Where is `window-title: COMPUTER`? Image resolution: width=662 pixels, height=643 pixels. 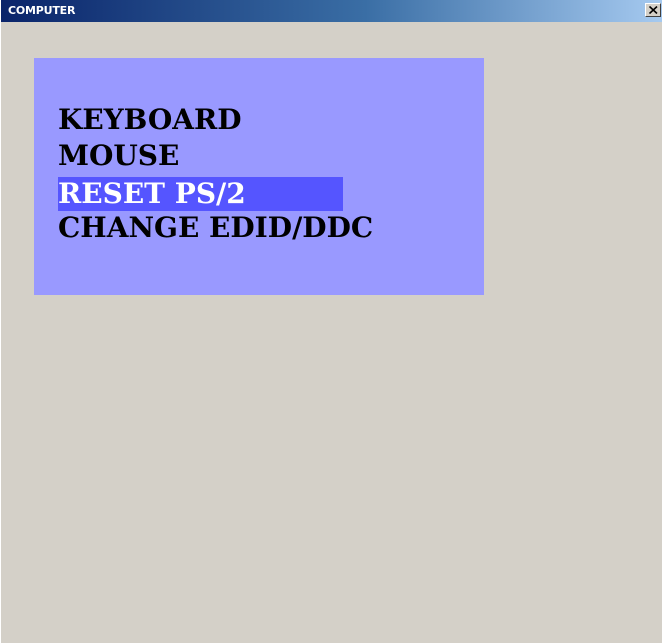
window-title: COMPUTER is located at coordinates (42, 10).